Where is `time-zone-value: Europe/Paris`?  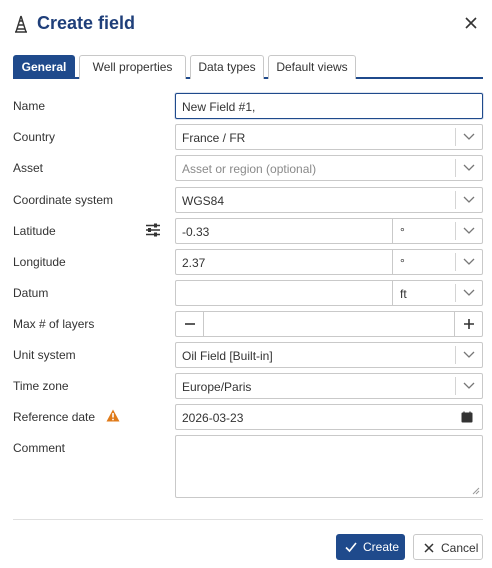
time-zone-value: Europe/Paris is located at coordinates (217, 387).